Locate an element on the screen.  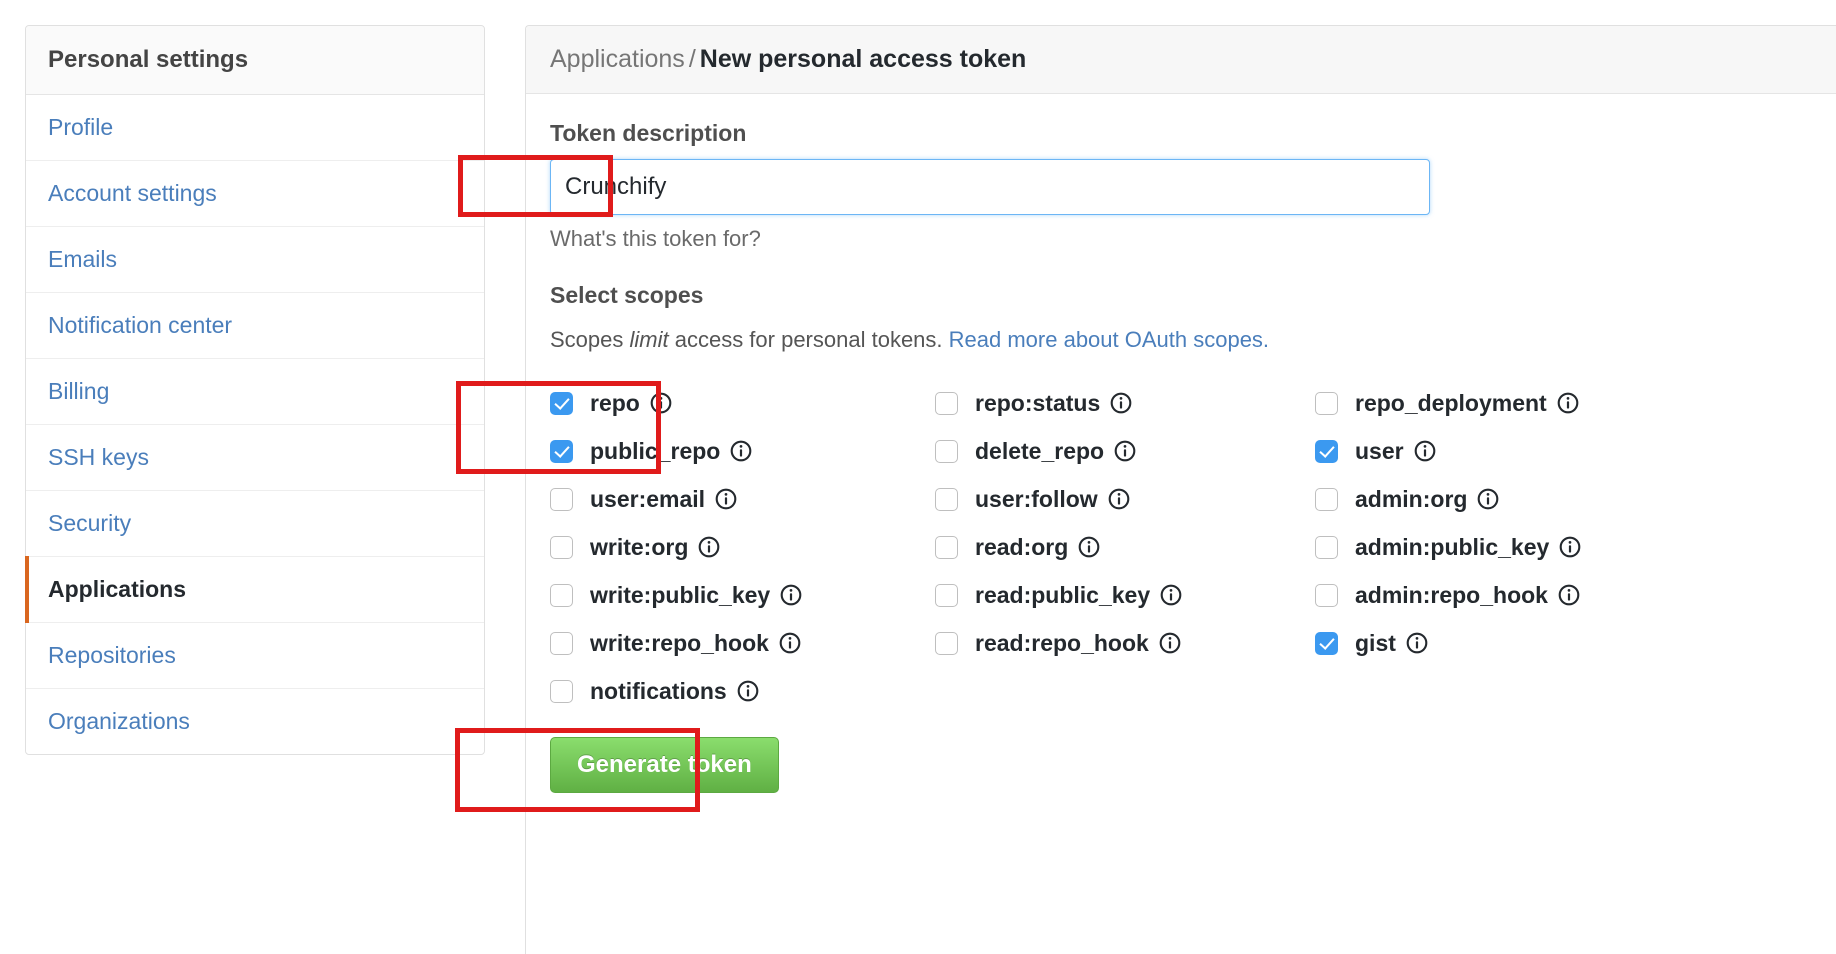
scope-public-repo: public_repo is located at coordinates (742, 451).